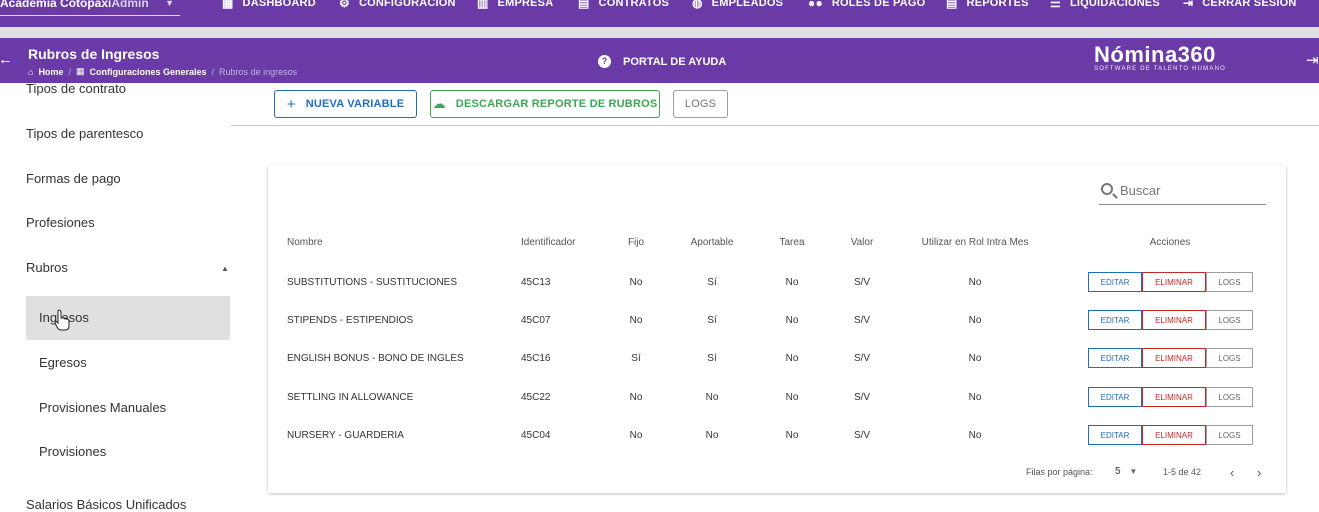 This screenshot has width=1319, height=512. I want to click on column-header-aportable: Aportable, so click(712, 242).